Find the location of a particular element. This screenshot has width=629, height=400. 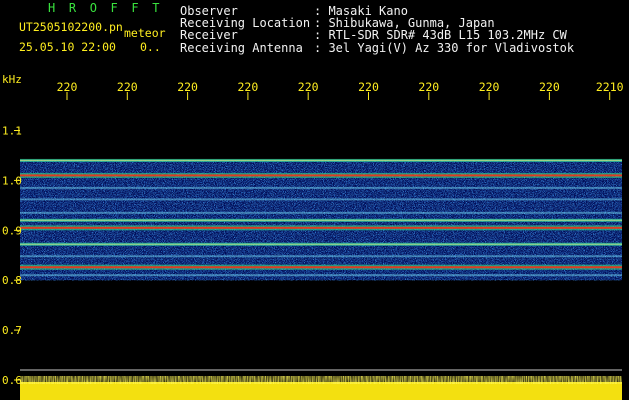

y-tick-label: 1.1 is located at coordinates (12, 131).